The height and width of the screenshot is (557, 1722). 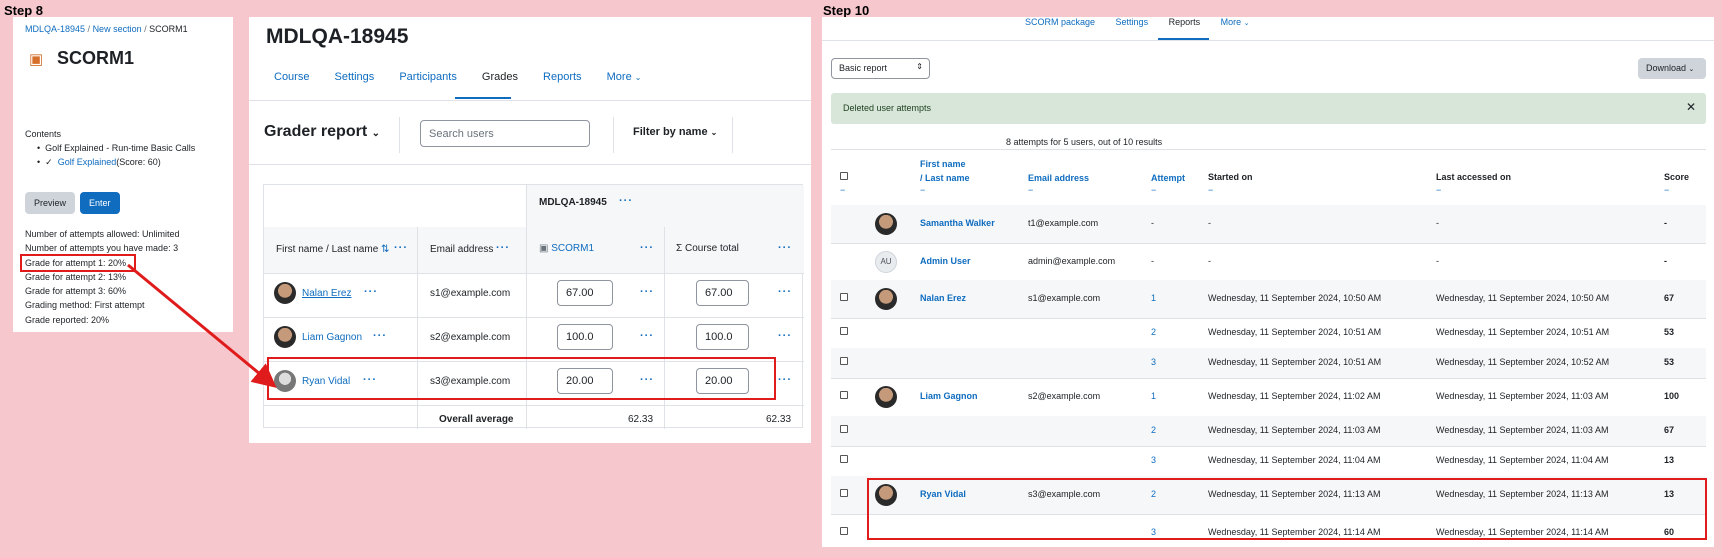 I want to click on col-score: Score, so click(x=1676, y=177).